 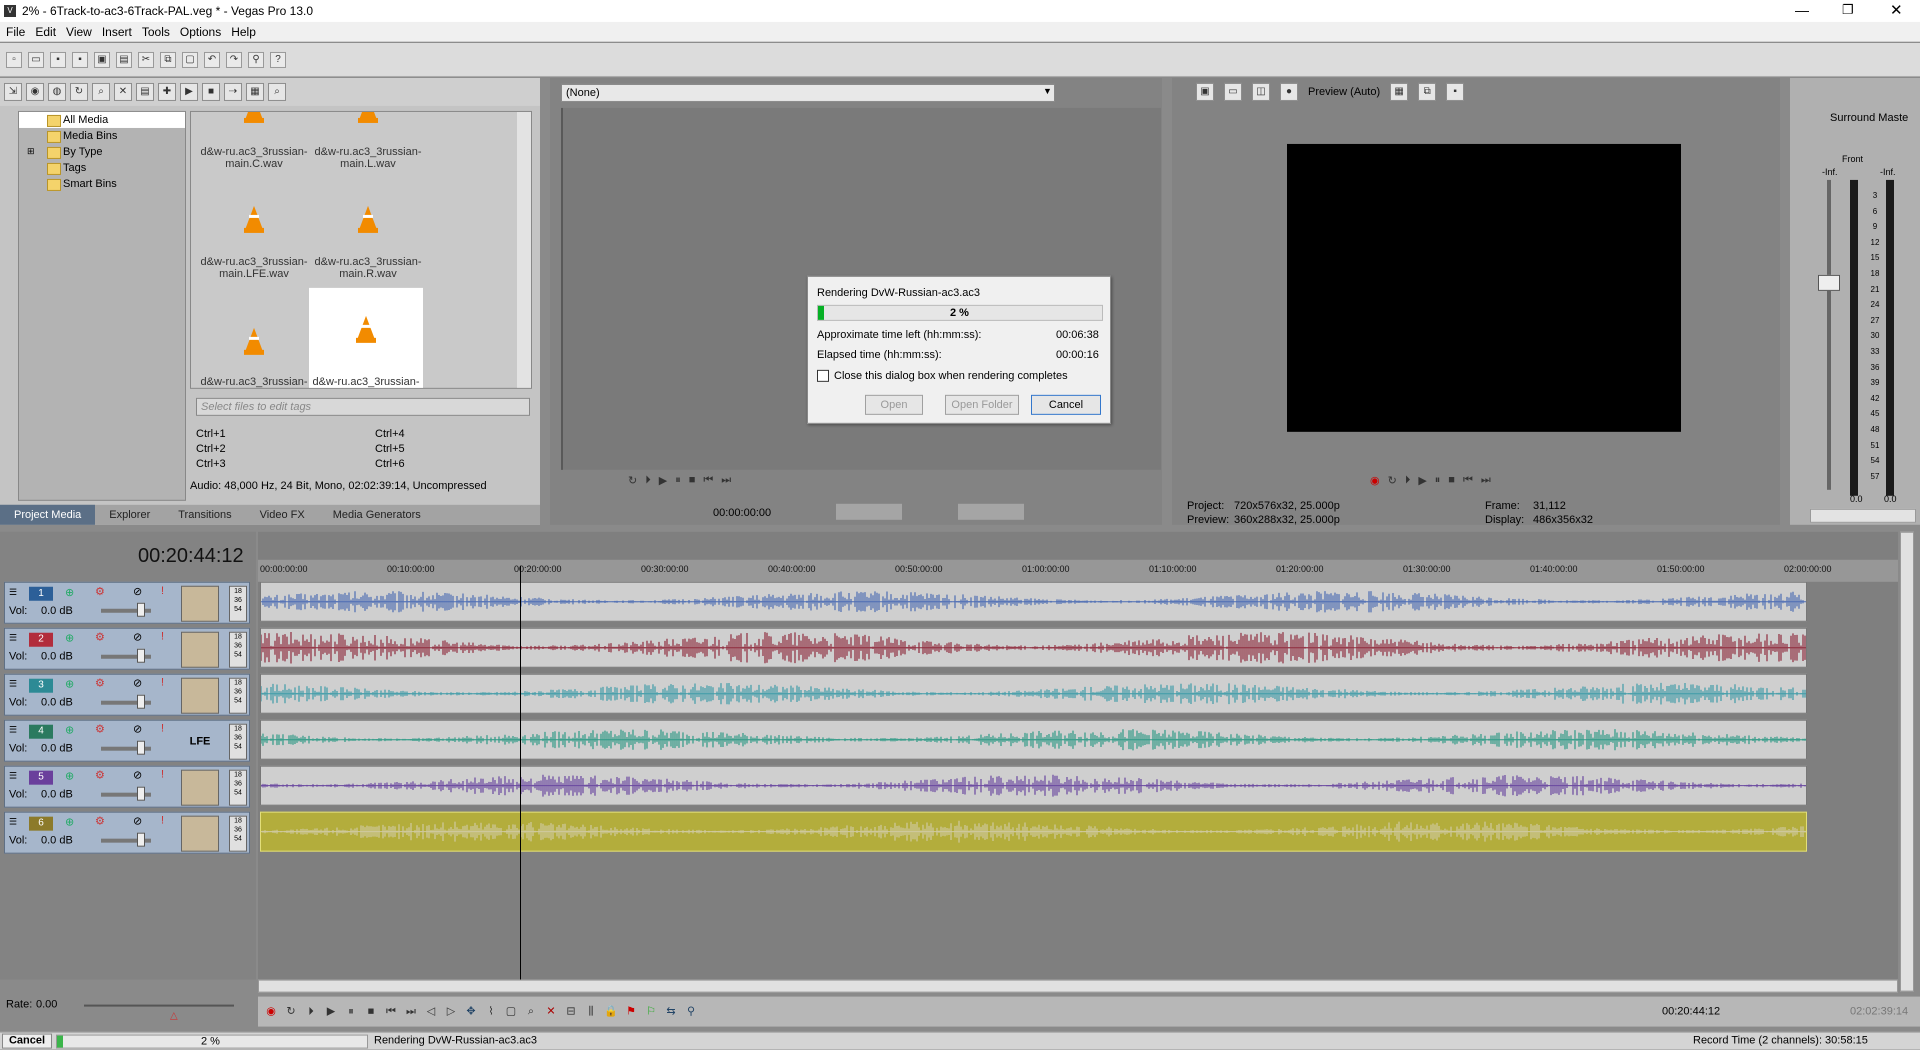 What do you see at coordinates (211, 91) in the screenshot?
I see `stop-preview-icon: ■` at bounding box center [211, 91].